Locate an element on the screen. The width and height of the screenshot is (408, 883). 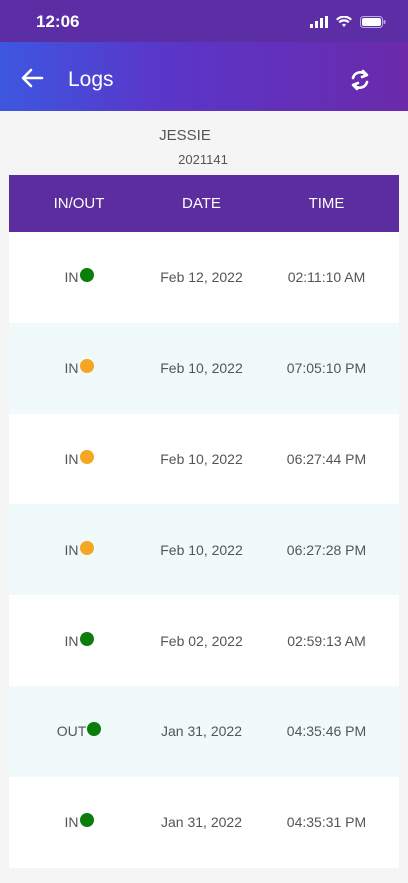
header-date: DATE is located at coordinates (201, 203).